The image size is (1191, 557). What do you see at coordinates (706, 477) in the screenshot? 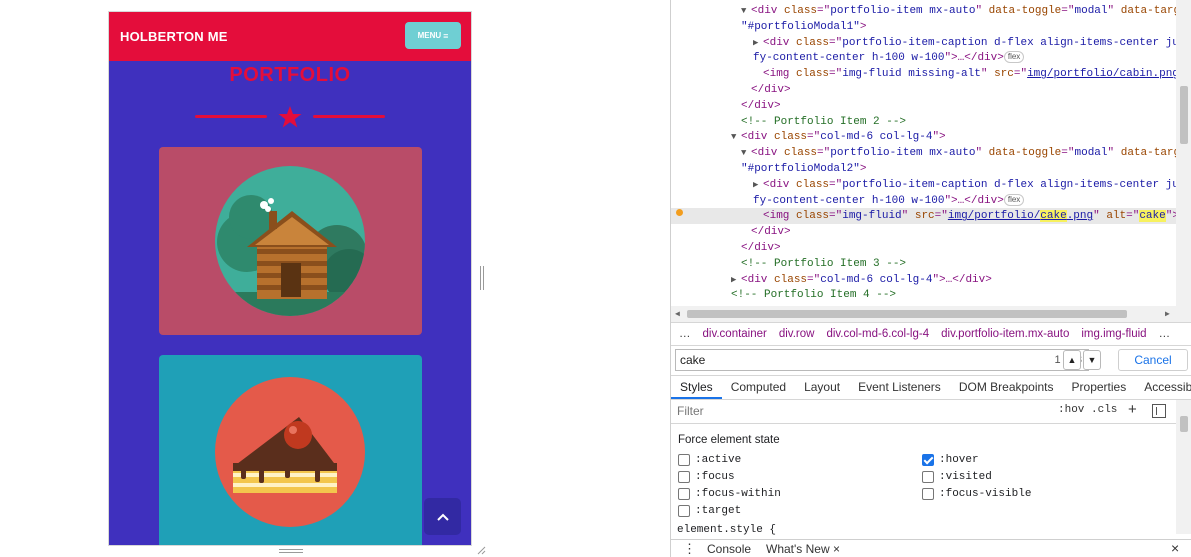
I see `force-state-focus: :focus` at bounding box center [706, 477].